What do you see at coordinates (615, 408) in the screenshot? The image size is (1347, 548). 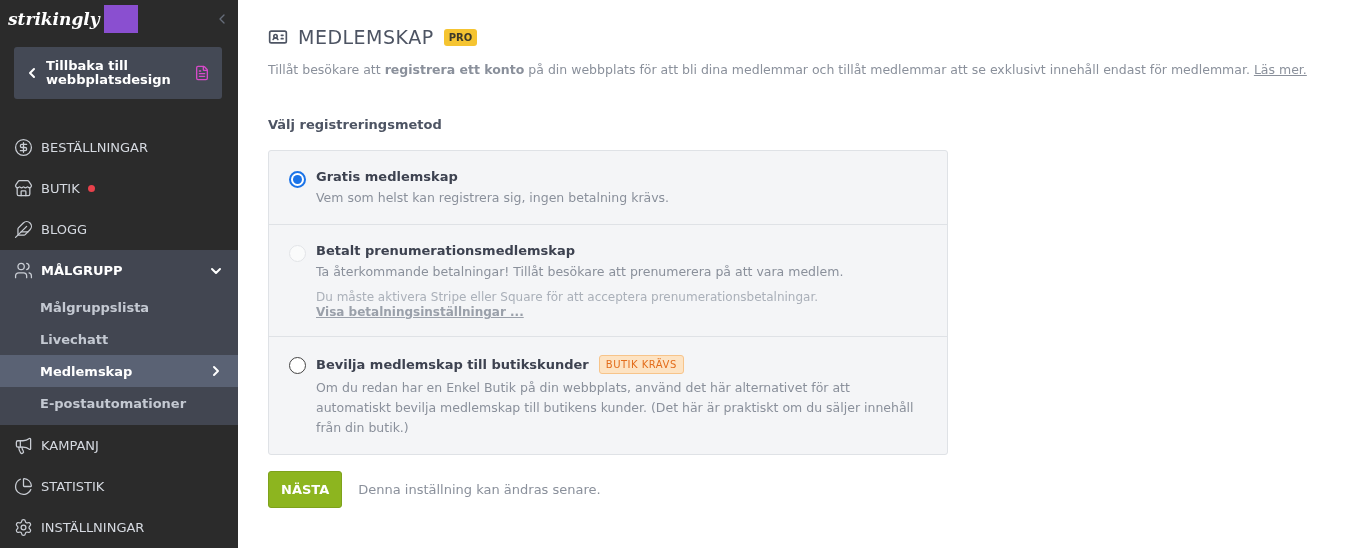 I see `option-description: Om du redan har en Enkel Butik på din webbplats, använd det här alternativet för att automatiskt bevilja medlemskap till butikens kunder. (Det här är praktiskt om du säljer innehåll från din butik.)` at bounding box center [615, 408].